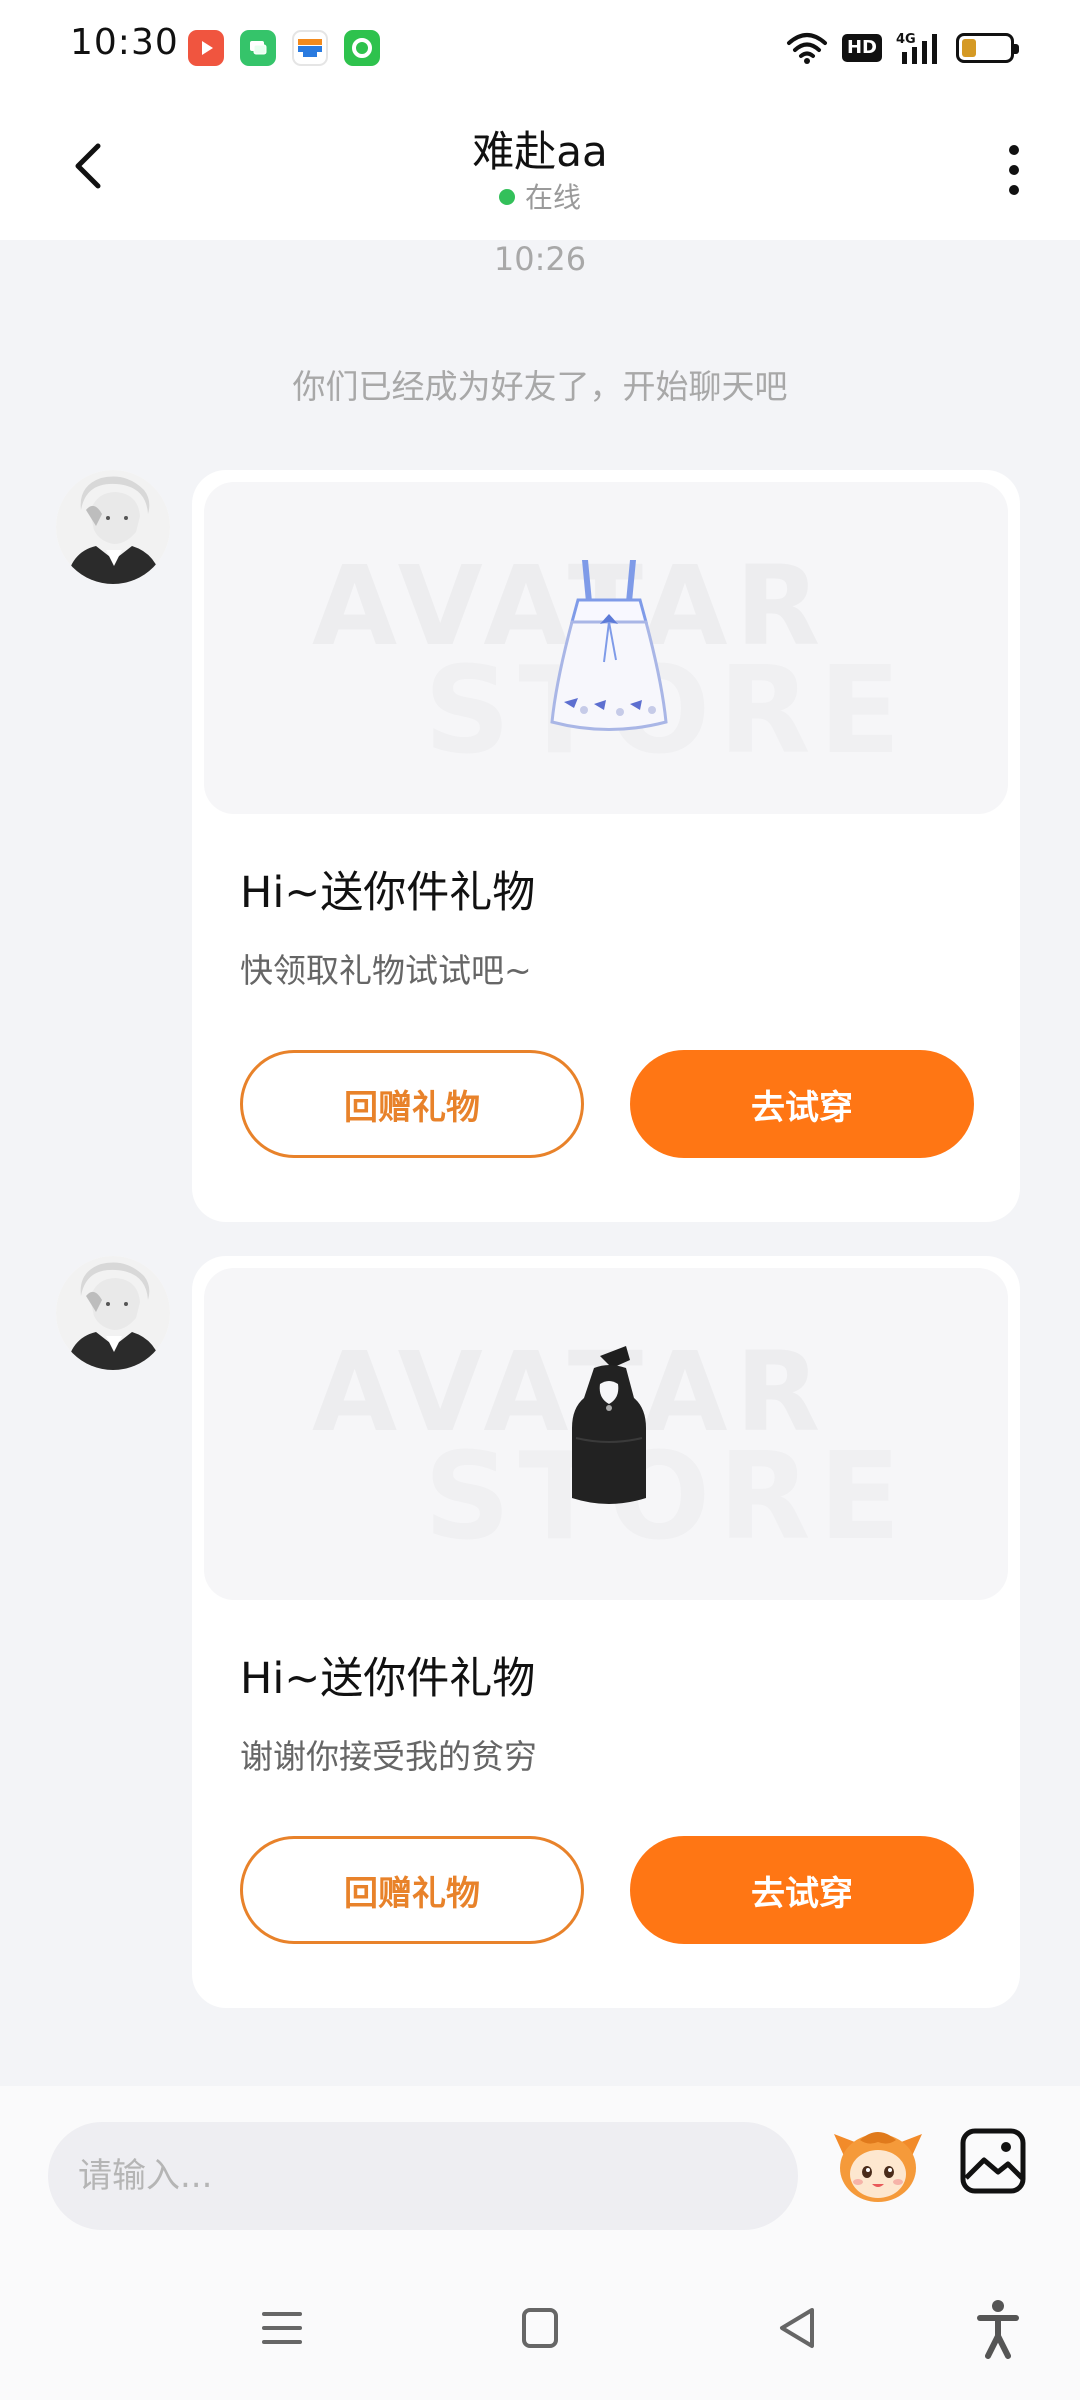  I want to click on back-triangle-icon, so click(798, 2328).